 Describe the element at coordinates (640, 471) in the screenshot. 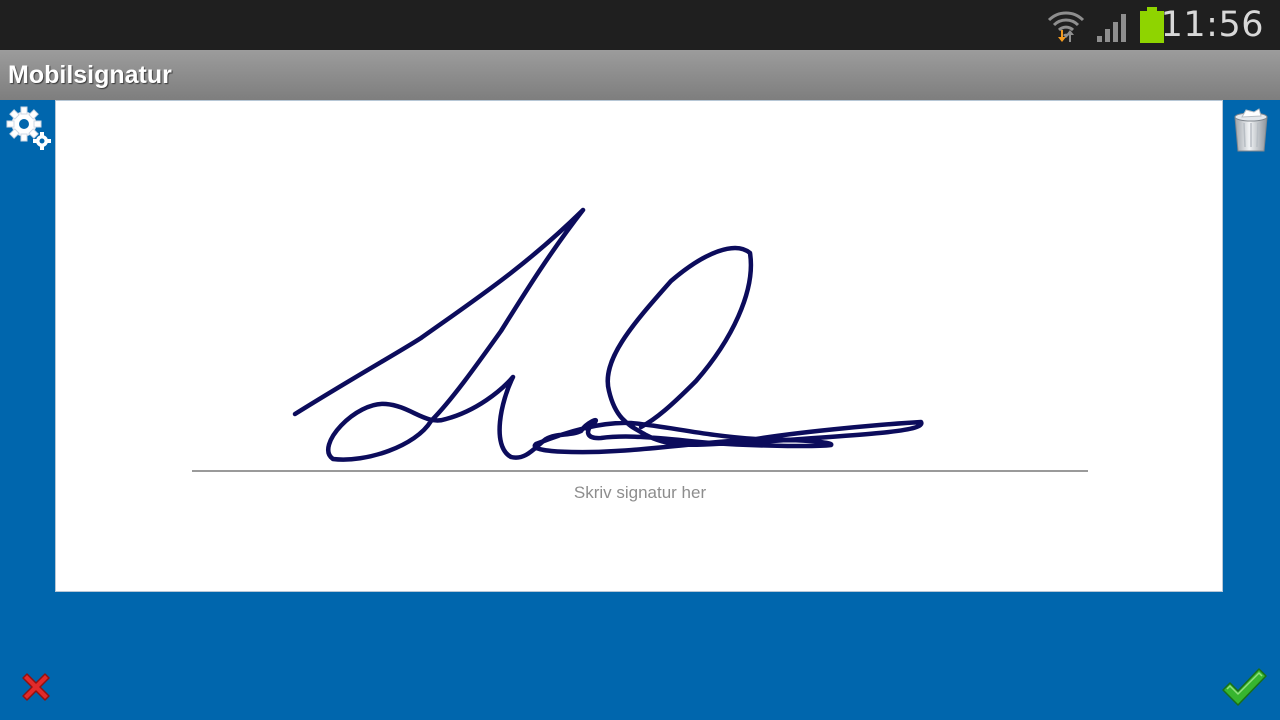

I see `signature-baseline` at that location.